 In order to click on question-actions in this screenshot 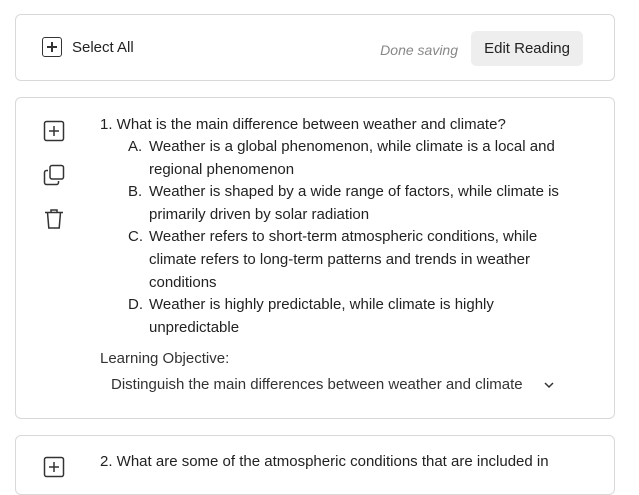, I will do `click(54, 185)`.